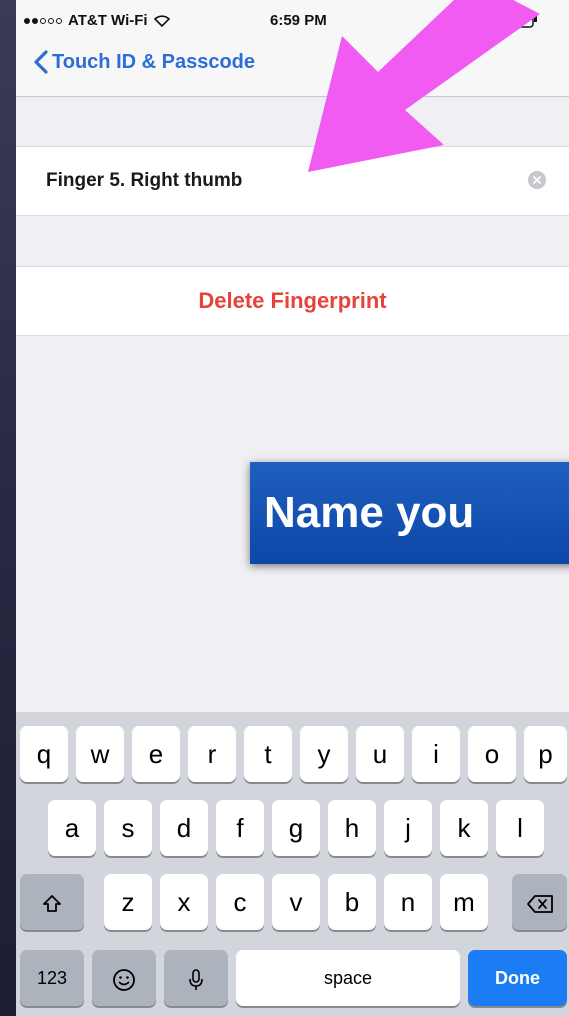 Image resolution: width=569 pixels, height=1016 pixels. I want to click on key-l: l, so click(520, 828).